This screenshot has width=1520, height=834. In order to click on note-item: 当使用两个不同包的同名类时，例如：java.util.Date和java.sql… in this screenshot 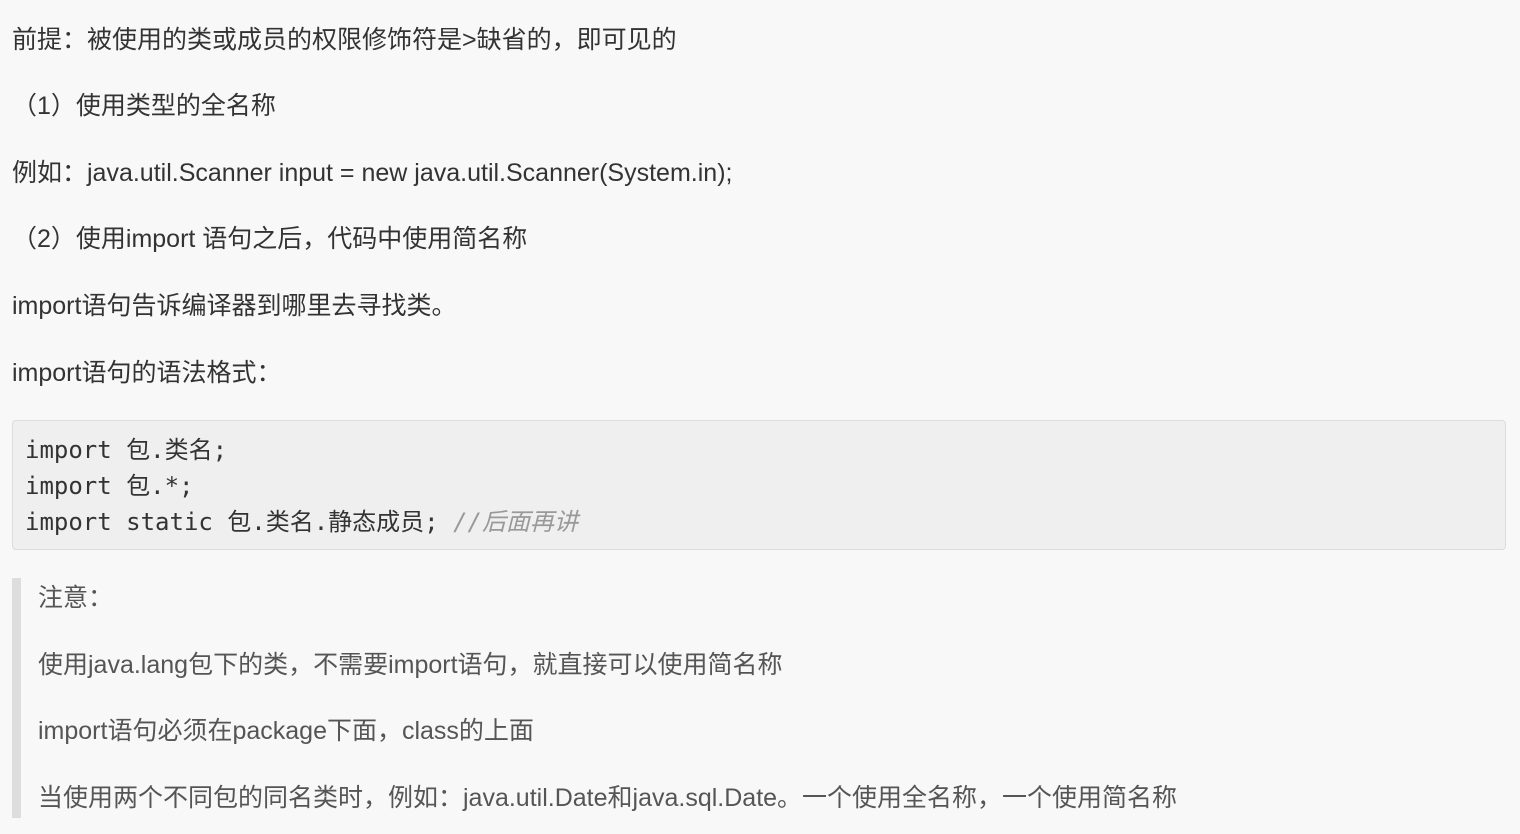, I will do `click(608, 798)`.